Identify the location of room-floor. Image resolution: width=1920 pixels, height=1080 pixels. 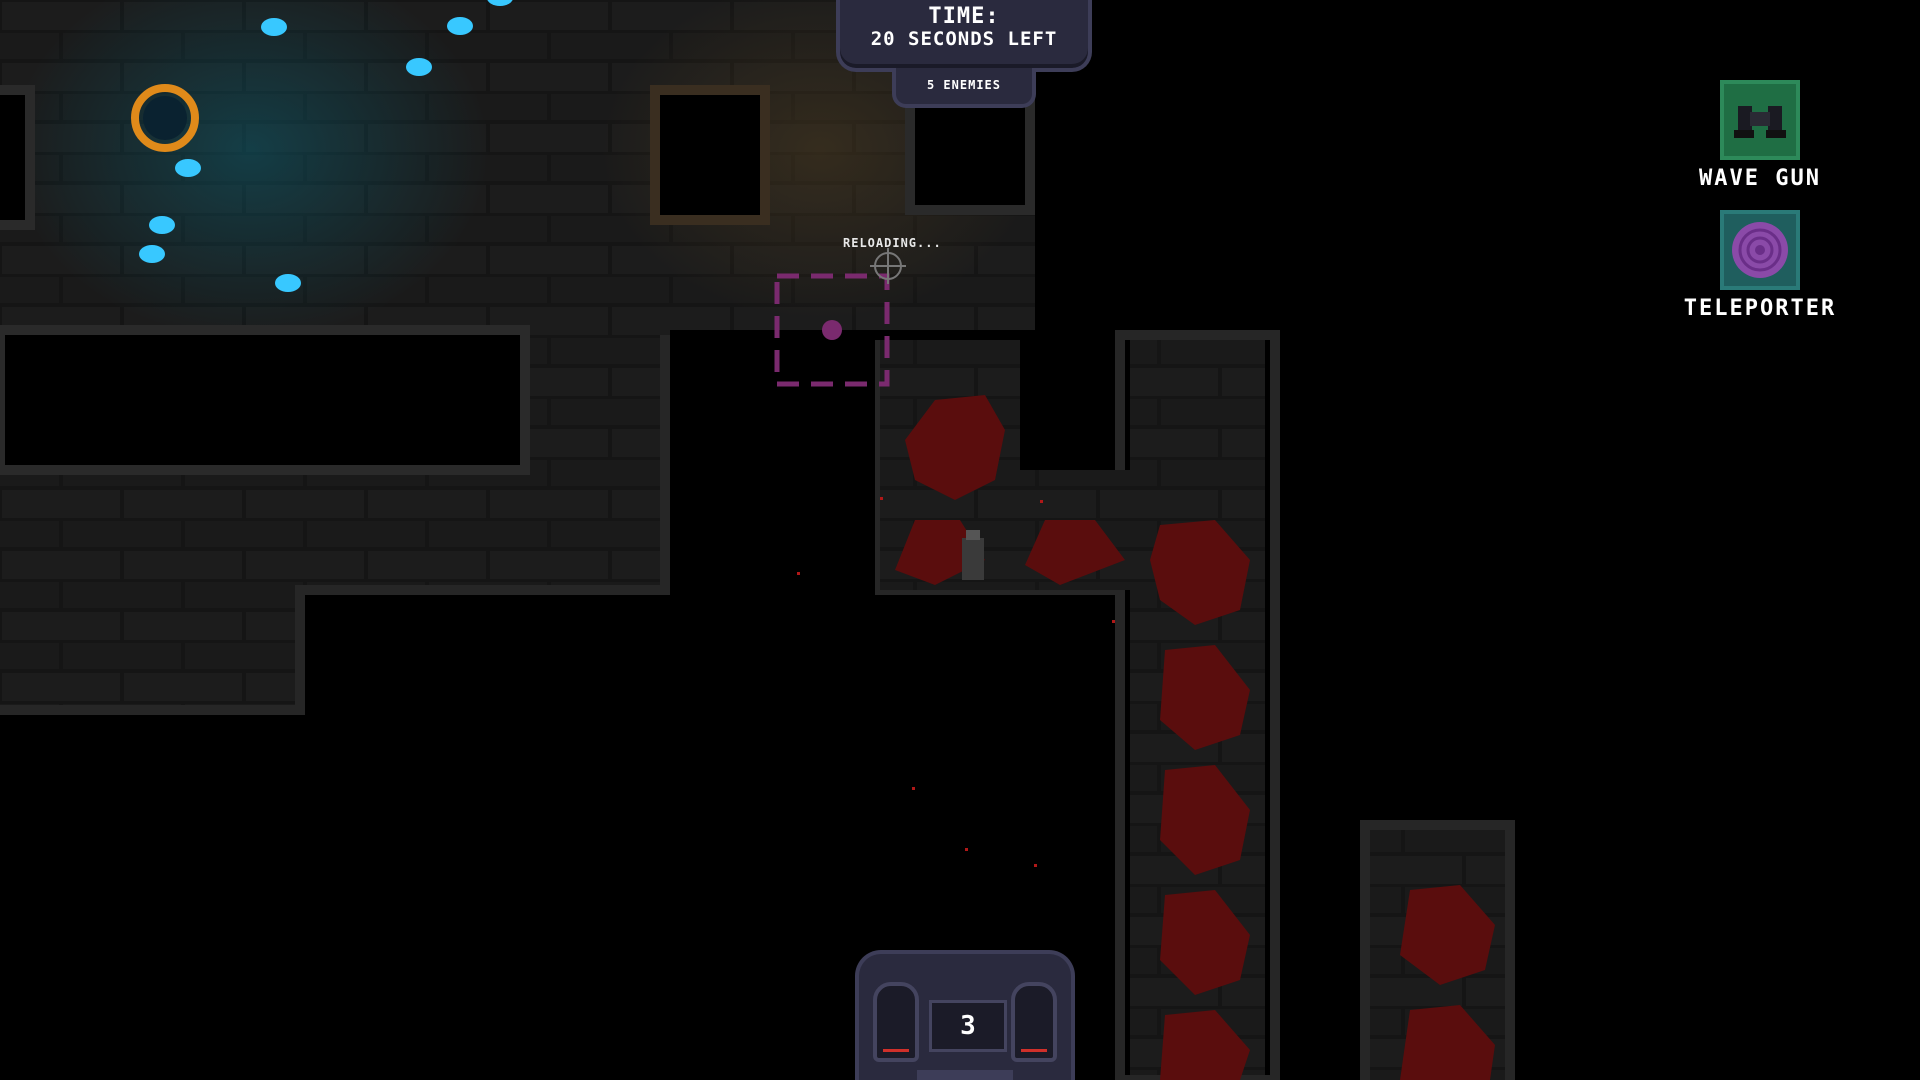
(150, 650).